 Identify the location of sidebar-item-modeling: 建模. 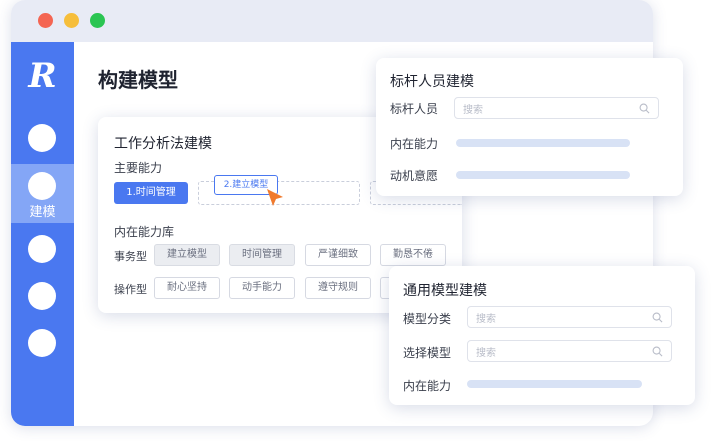
(42, 193).